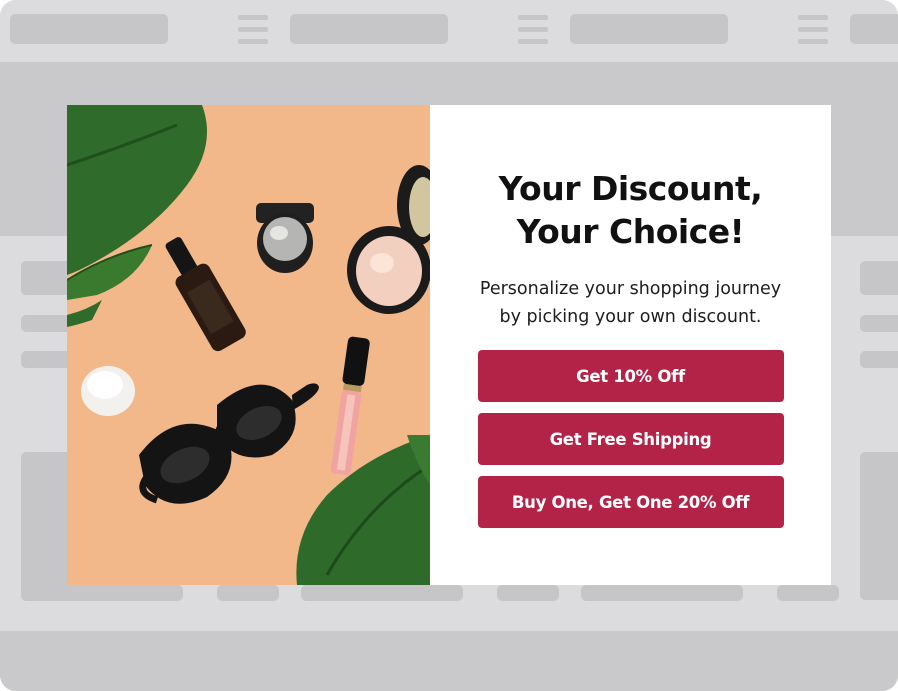 The width and height of the screenshot is (898, 691). I want to click on headline-line-1: Your Discount,, so click(630, 188).